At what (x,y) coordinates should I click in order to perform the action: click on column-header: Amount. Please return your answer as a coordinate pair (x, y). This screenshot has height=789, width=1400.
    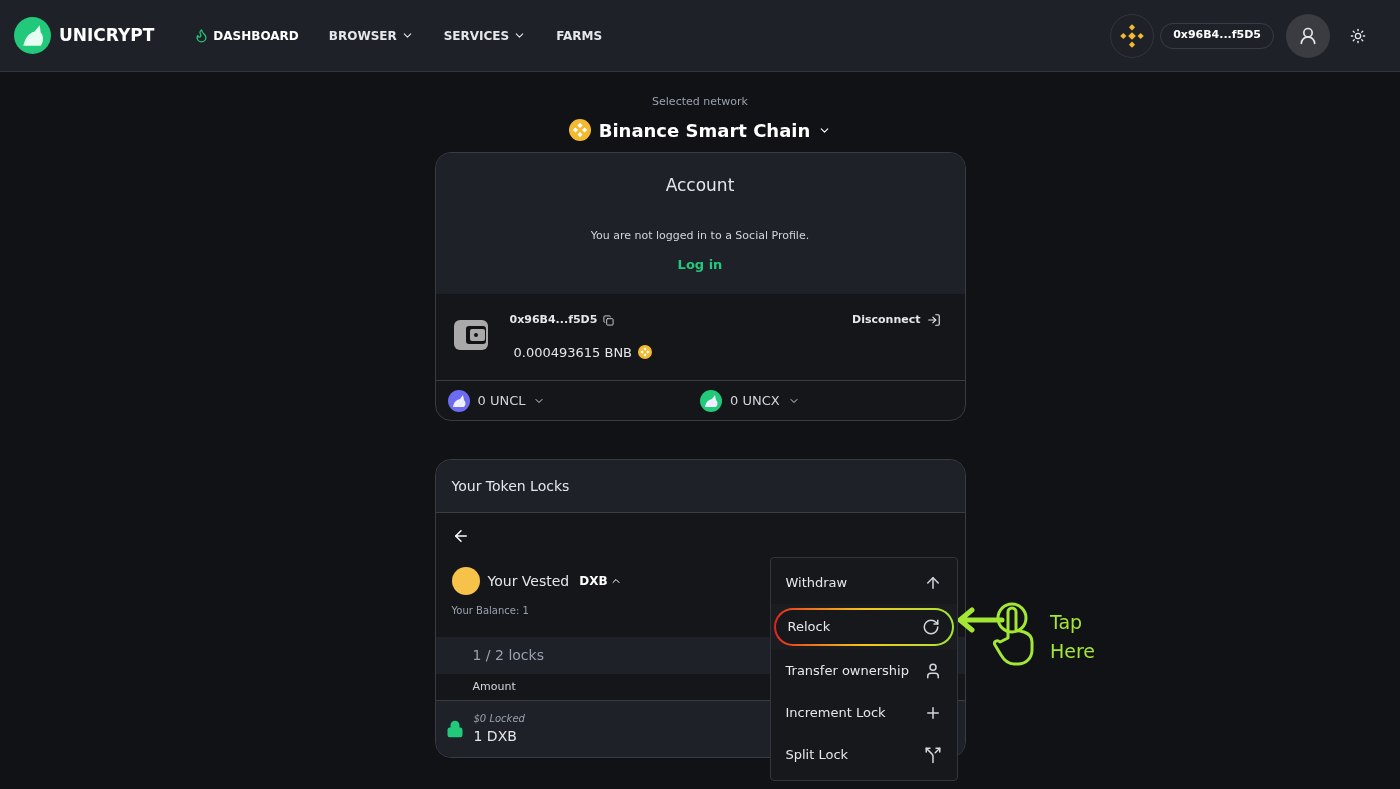
    Looking at the image, I should click on (494, 686).